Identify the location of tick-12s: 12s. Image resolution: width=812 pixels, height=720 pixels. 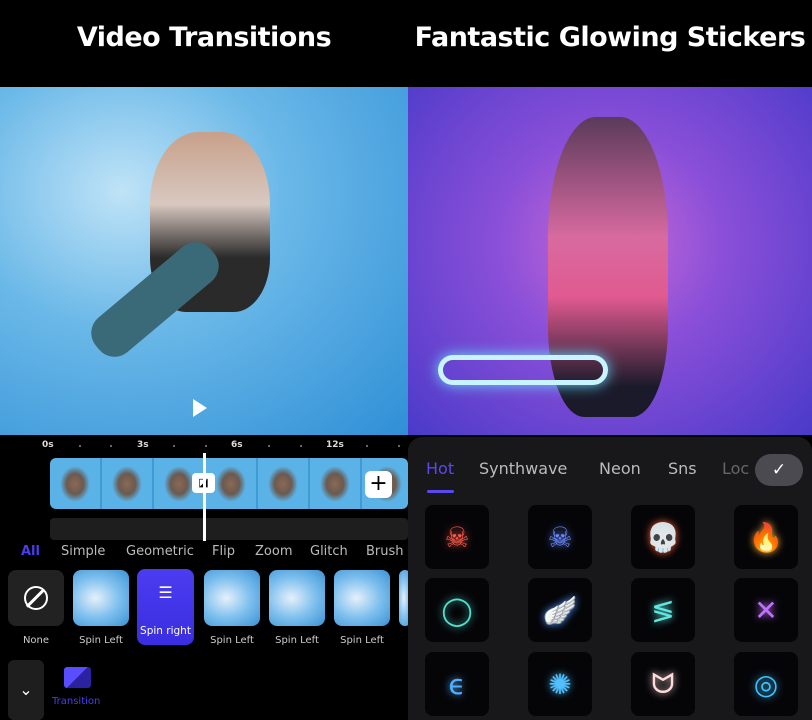
(335, 445).